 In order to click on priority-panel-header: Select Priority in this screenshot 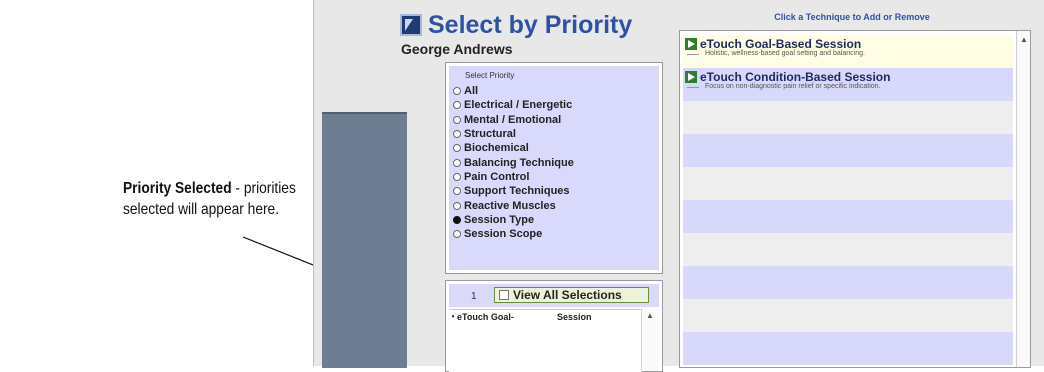, I will do `click(490, 75)`.